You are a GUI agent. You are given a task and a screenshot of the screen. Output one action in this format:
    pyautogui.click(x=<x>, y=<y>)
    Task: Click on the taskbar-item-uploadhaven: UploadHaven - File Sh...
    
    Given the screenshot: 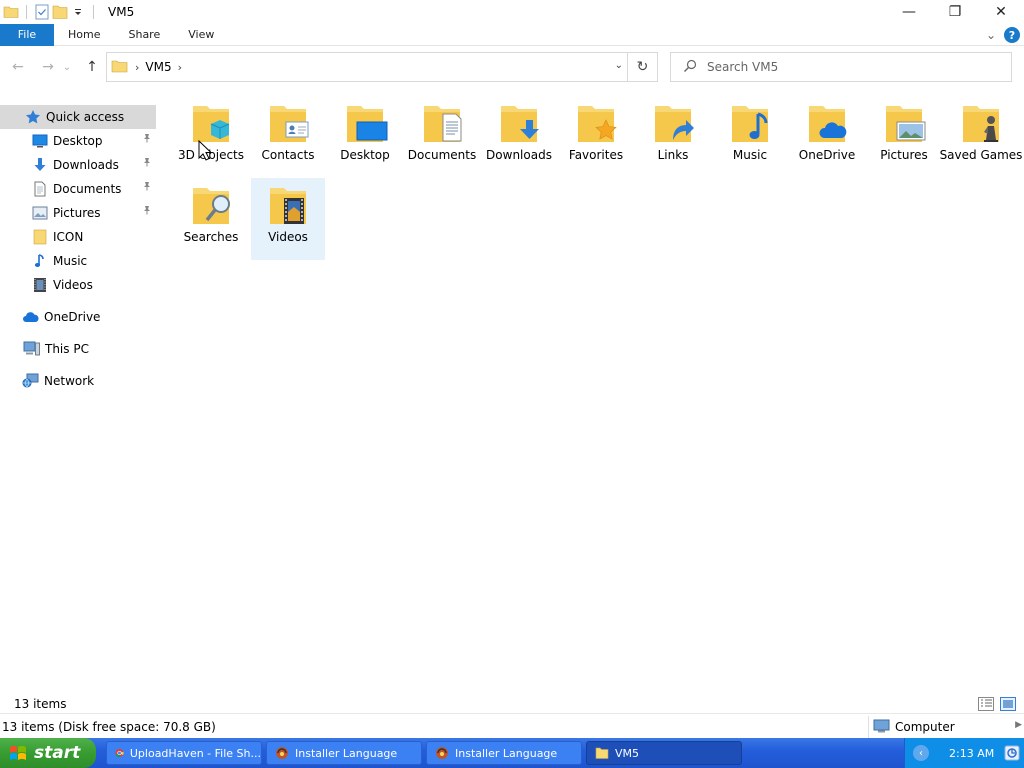 What is the action you would take?
    pyautogui.click(x=184, y=753)
    